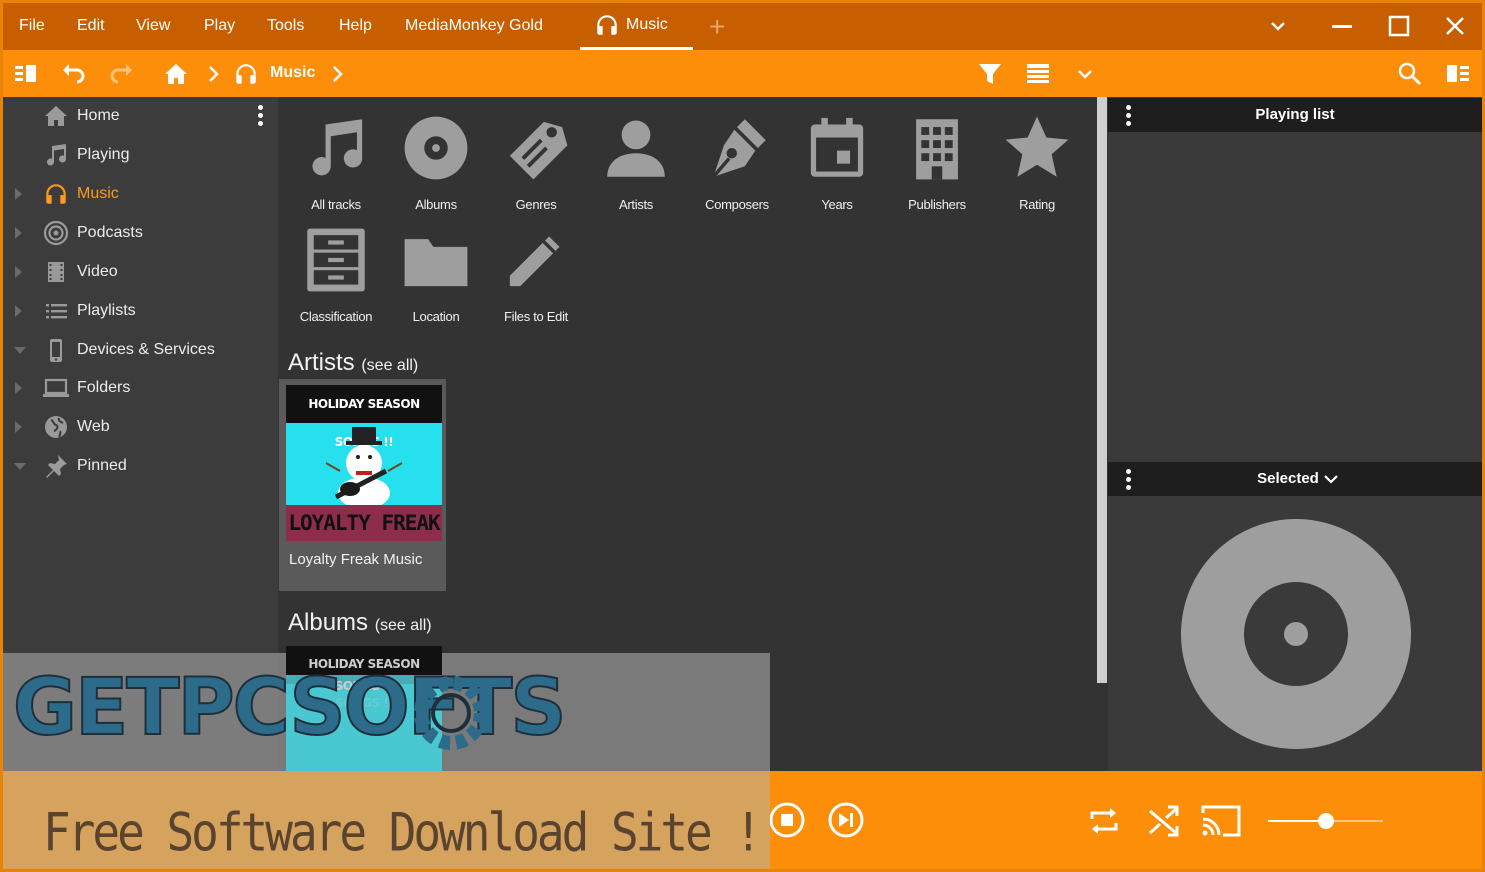 Image resolution: width=1485 pixels, height=872 pixels. I want to click on sidebar-item-web: Web, so click(140, 427).